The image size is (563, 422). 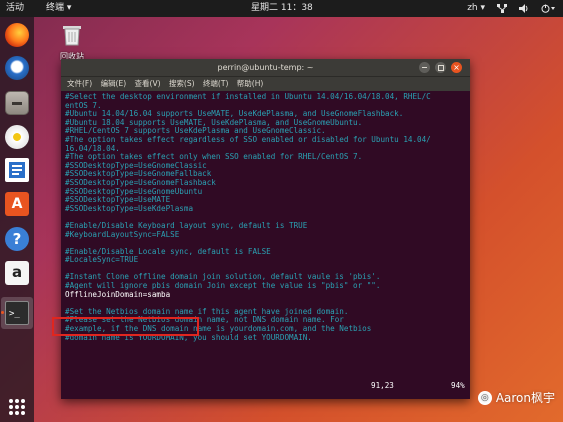 I want to click on libreoffice-writer-icon, so click(x=17, y=170).